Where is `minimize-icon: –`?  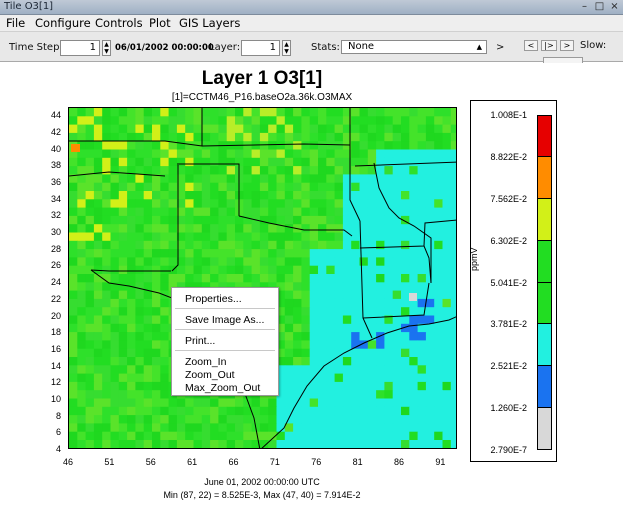
minimize-icon: – is located at coordinates (584, 7).